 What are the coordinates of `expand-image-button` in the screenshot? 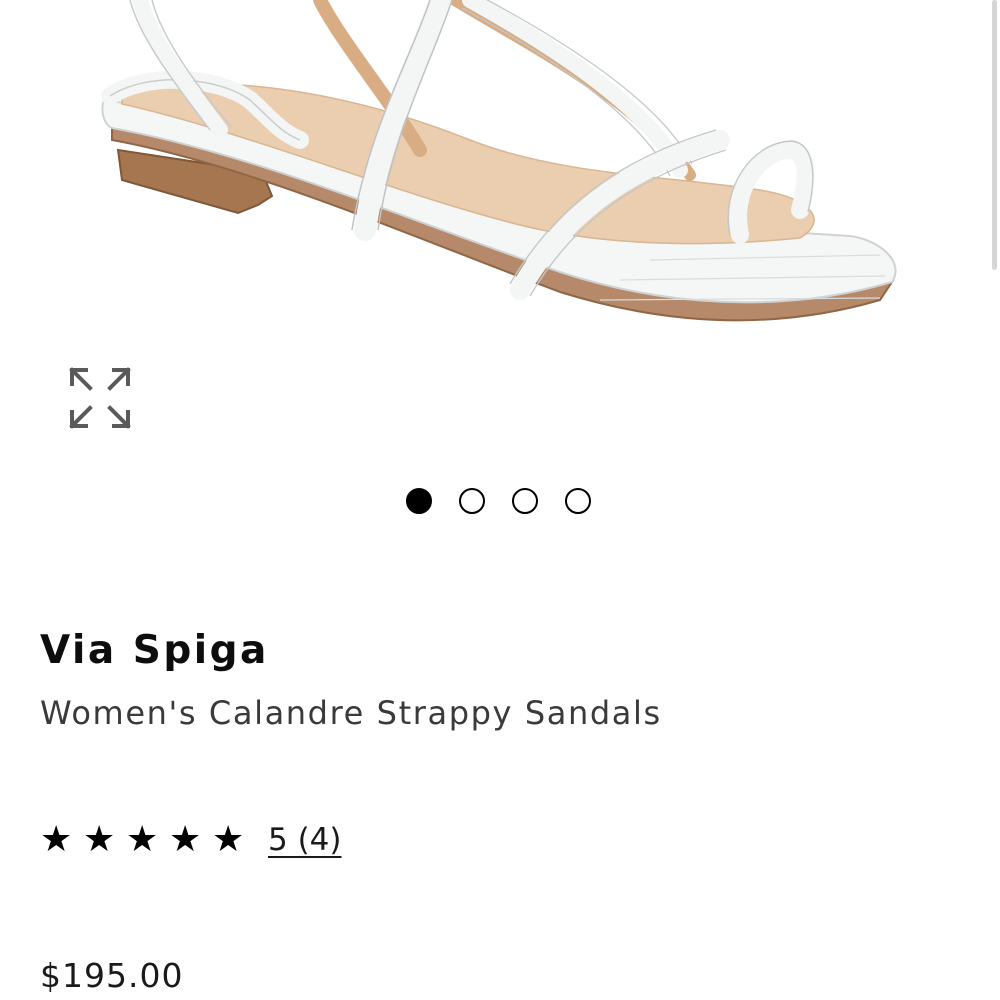 It's located at (100, 398).